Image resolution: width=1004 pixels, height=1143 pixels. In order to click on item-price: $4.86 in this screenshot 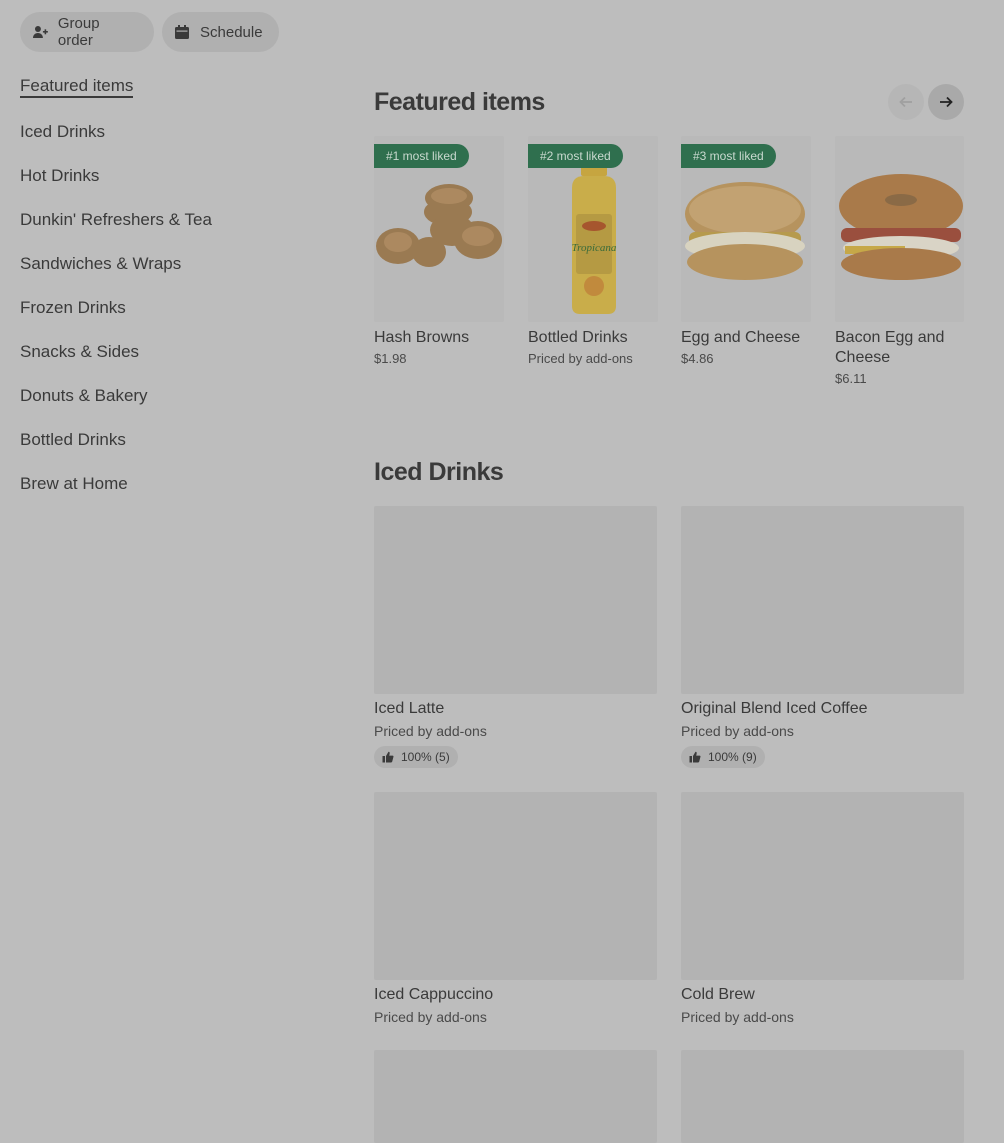, I will do `click(697, 358)`.